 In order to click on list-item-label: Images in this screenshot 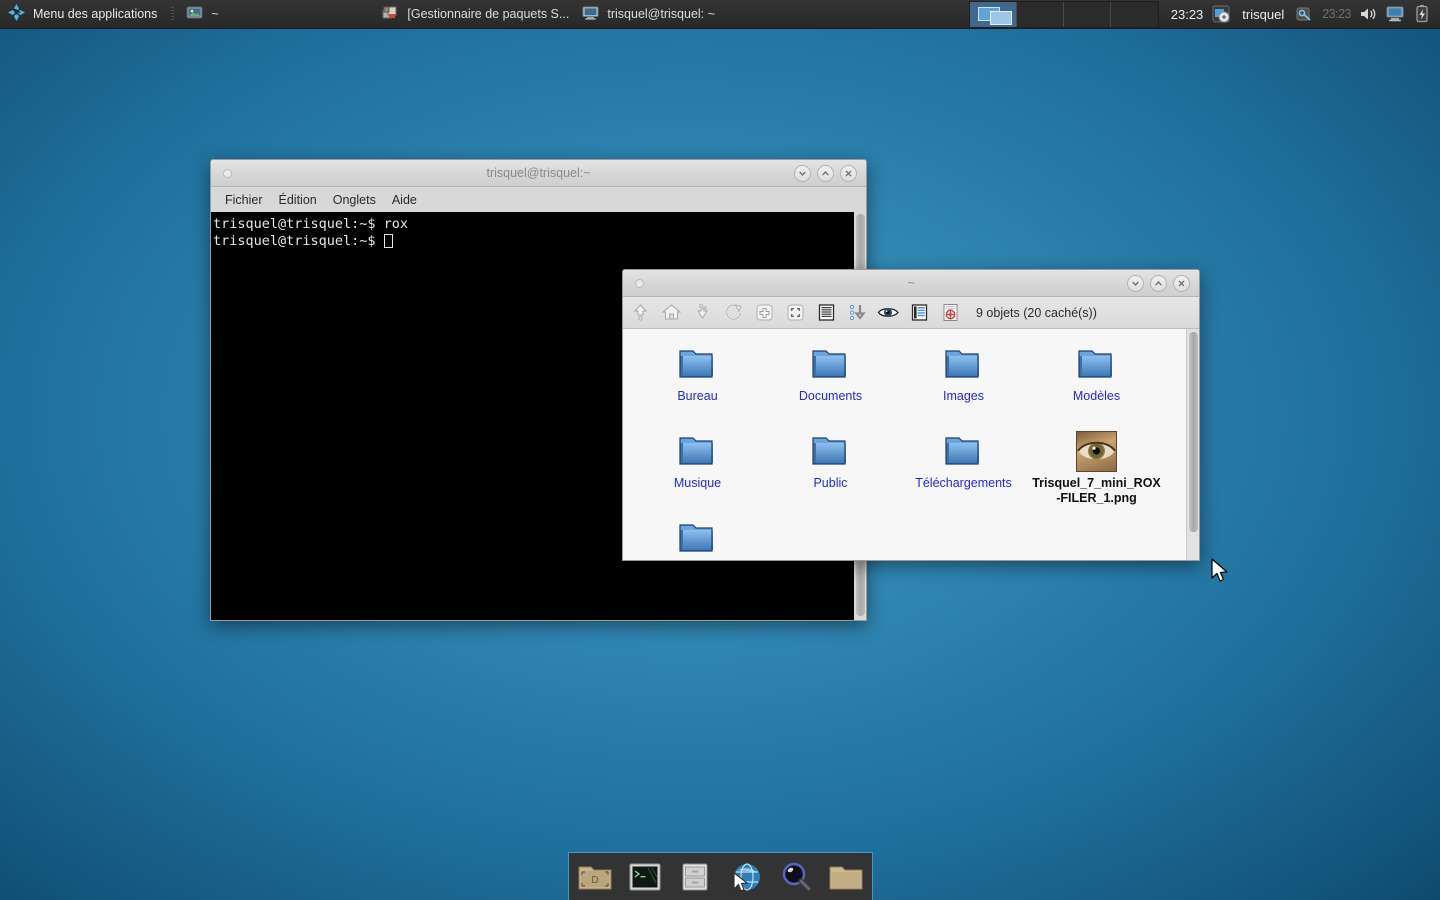, I will do `click(963, 396)`.